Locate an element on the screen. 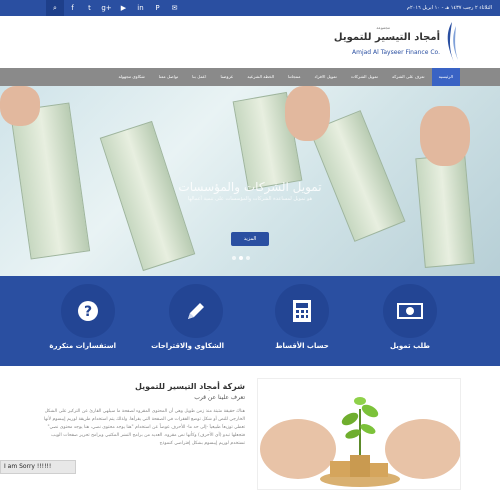 This screenshot has height=500, width=500. nav-item-home: الرئيسية is located at coordinates (445, 77).